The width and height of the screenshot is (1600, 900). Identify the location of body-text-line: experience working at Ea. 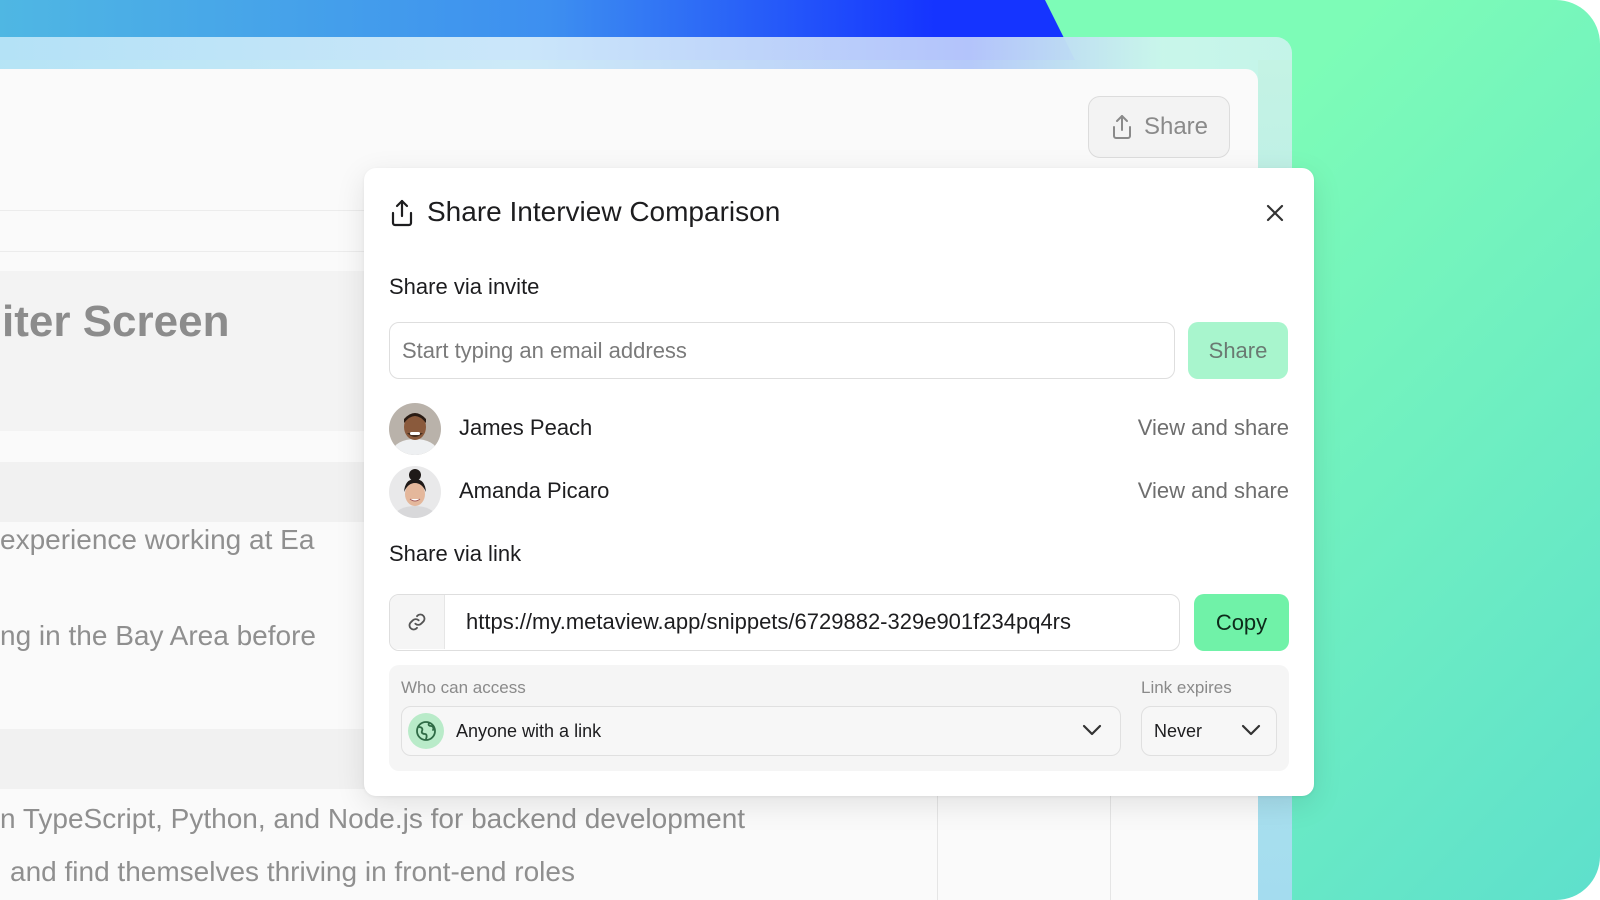
(157, 539).